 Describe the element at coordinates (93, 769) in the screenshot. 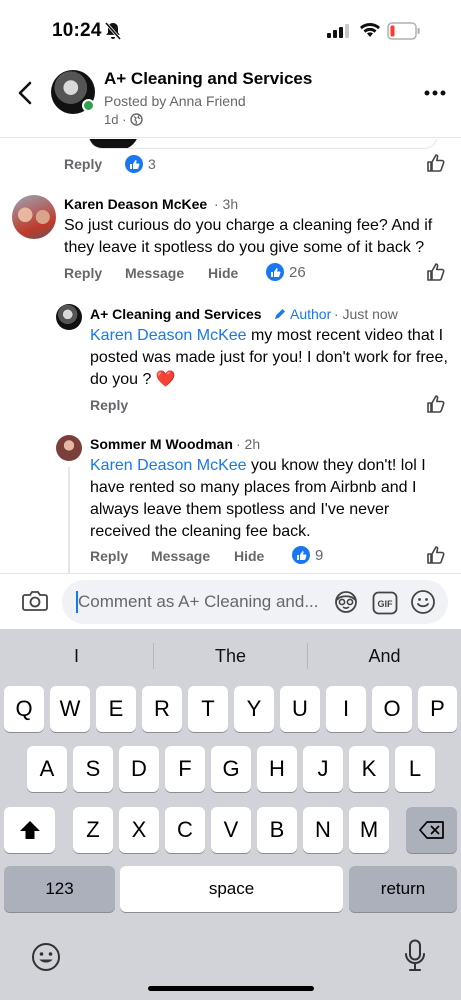

I see `key-s: S` at that location.